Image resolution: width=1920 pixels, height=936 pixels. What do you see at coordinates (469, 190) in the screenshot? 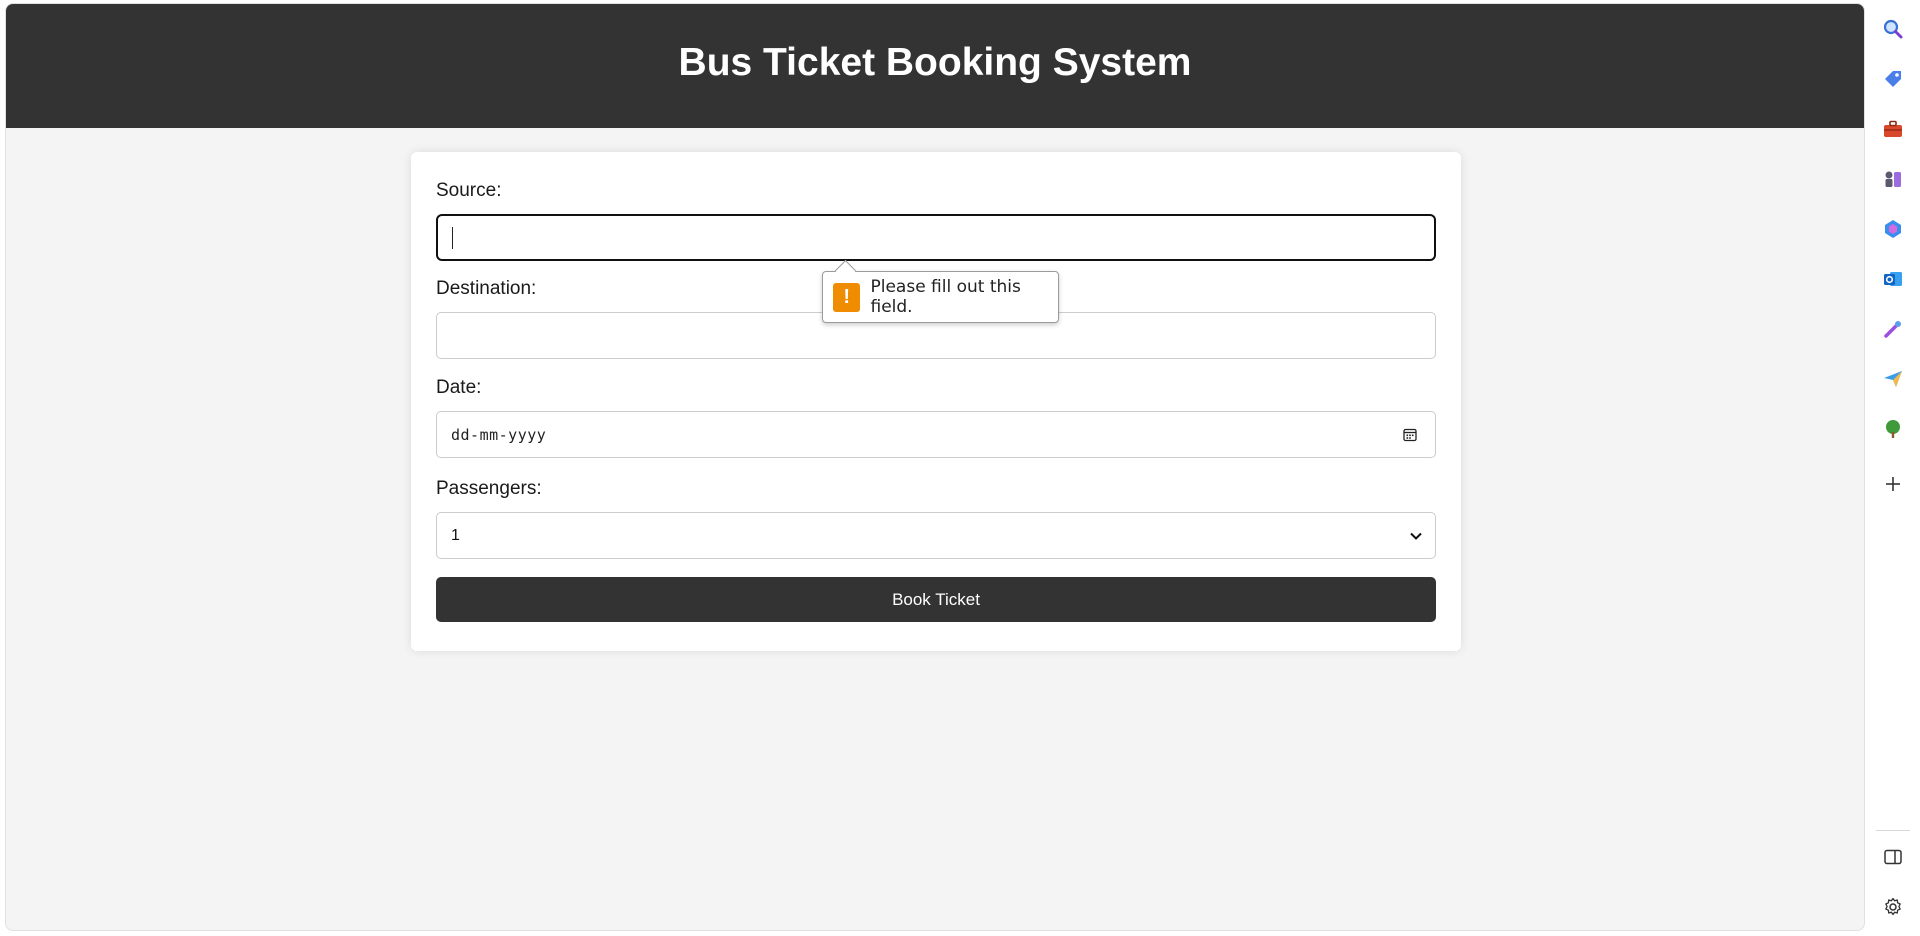
I see `source-label: Source:` at bounding box center [469, 190].